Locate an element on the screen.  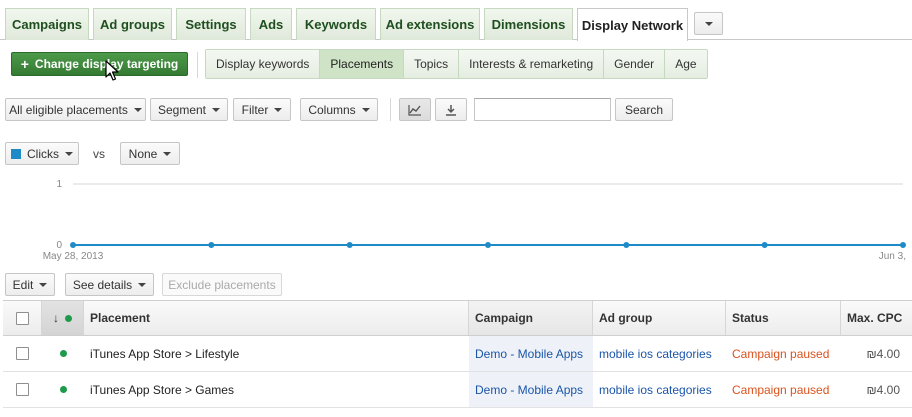
columns-dropdown: Columns is located at coordinates (339, 109).